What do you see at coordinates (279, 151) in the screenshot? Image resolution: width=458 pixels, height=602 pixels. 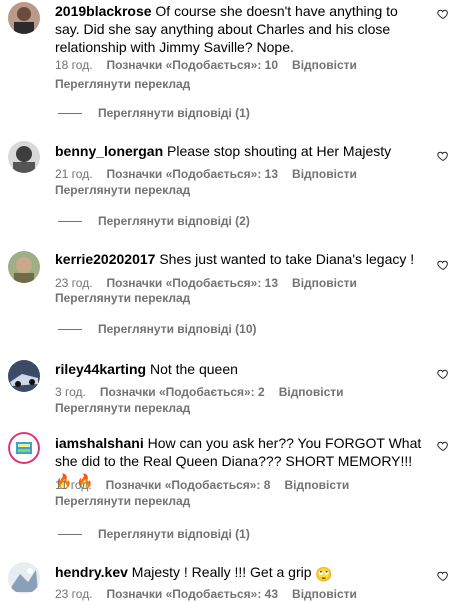 I see `comment-body: Please stop shouting at Her Majesty` at bounding box center [279, 151].